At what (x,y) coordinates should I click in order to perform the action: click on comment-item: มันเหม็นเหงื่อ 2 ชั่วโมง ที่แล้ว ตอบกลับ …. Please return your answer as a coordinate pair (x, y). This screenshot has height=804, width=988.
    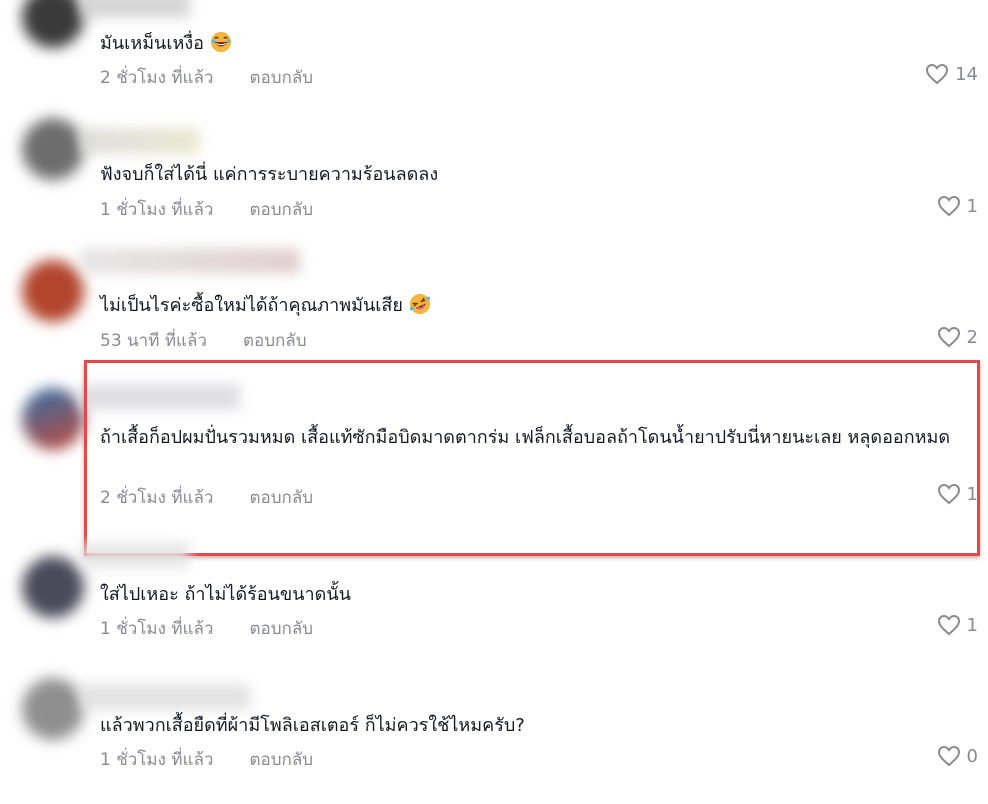
    Looking at the image, I should click on (494, 50).